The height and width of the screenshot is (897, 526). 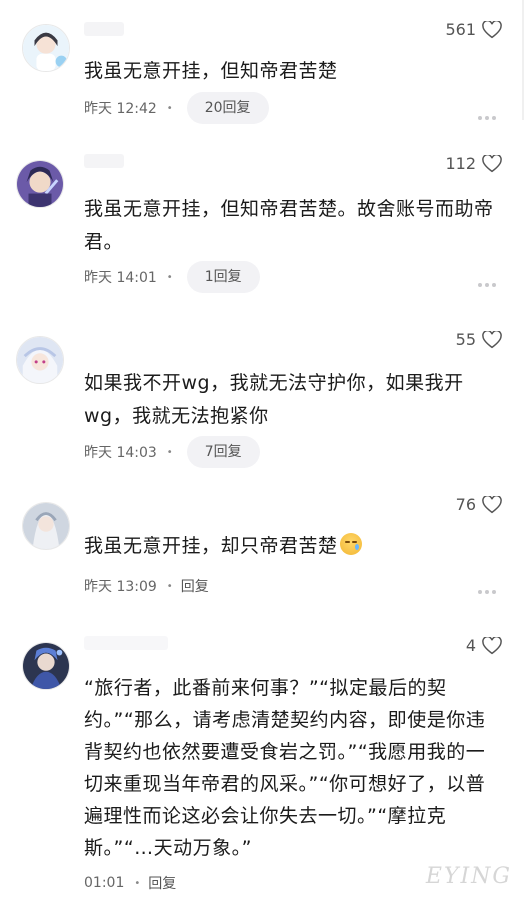 I want to click on like-button: 112, so click(x=473, y=163).